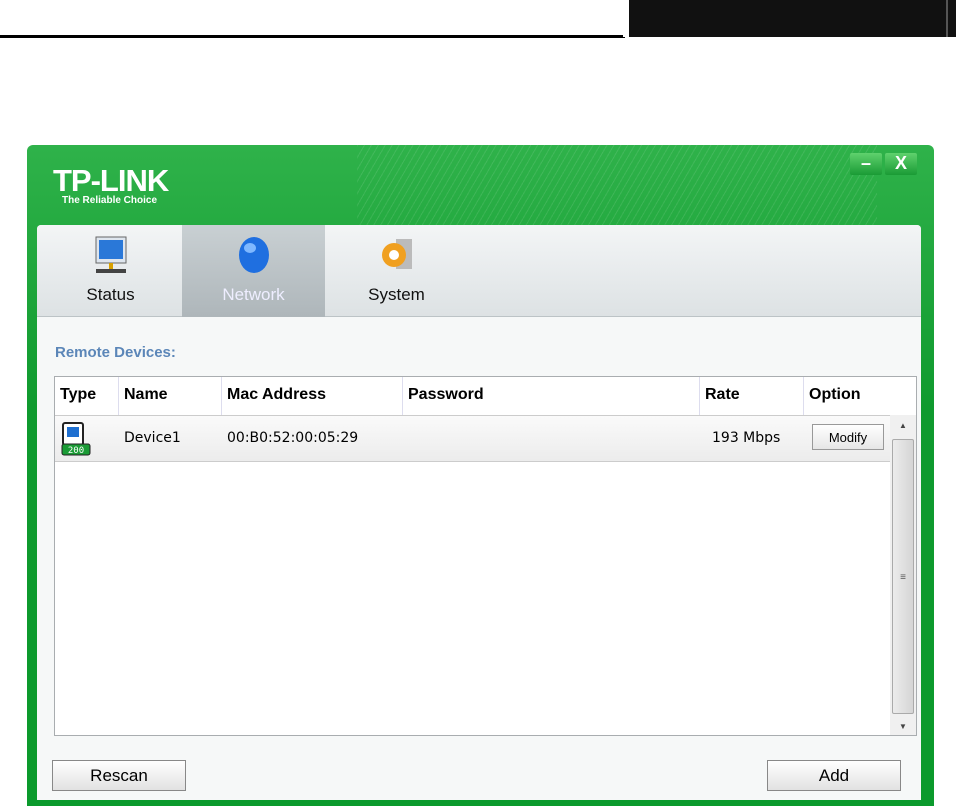 Image resolution: width=956 pixels, height=806 pixels. I want to click on tab-status: Status, so click(110, 271).